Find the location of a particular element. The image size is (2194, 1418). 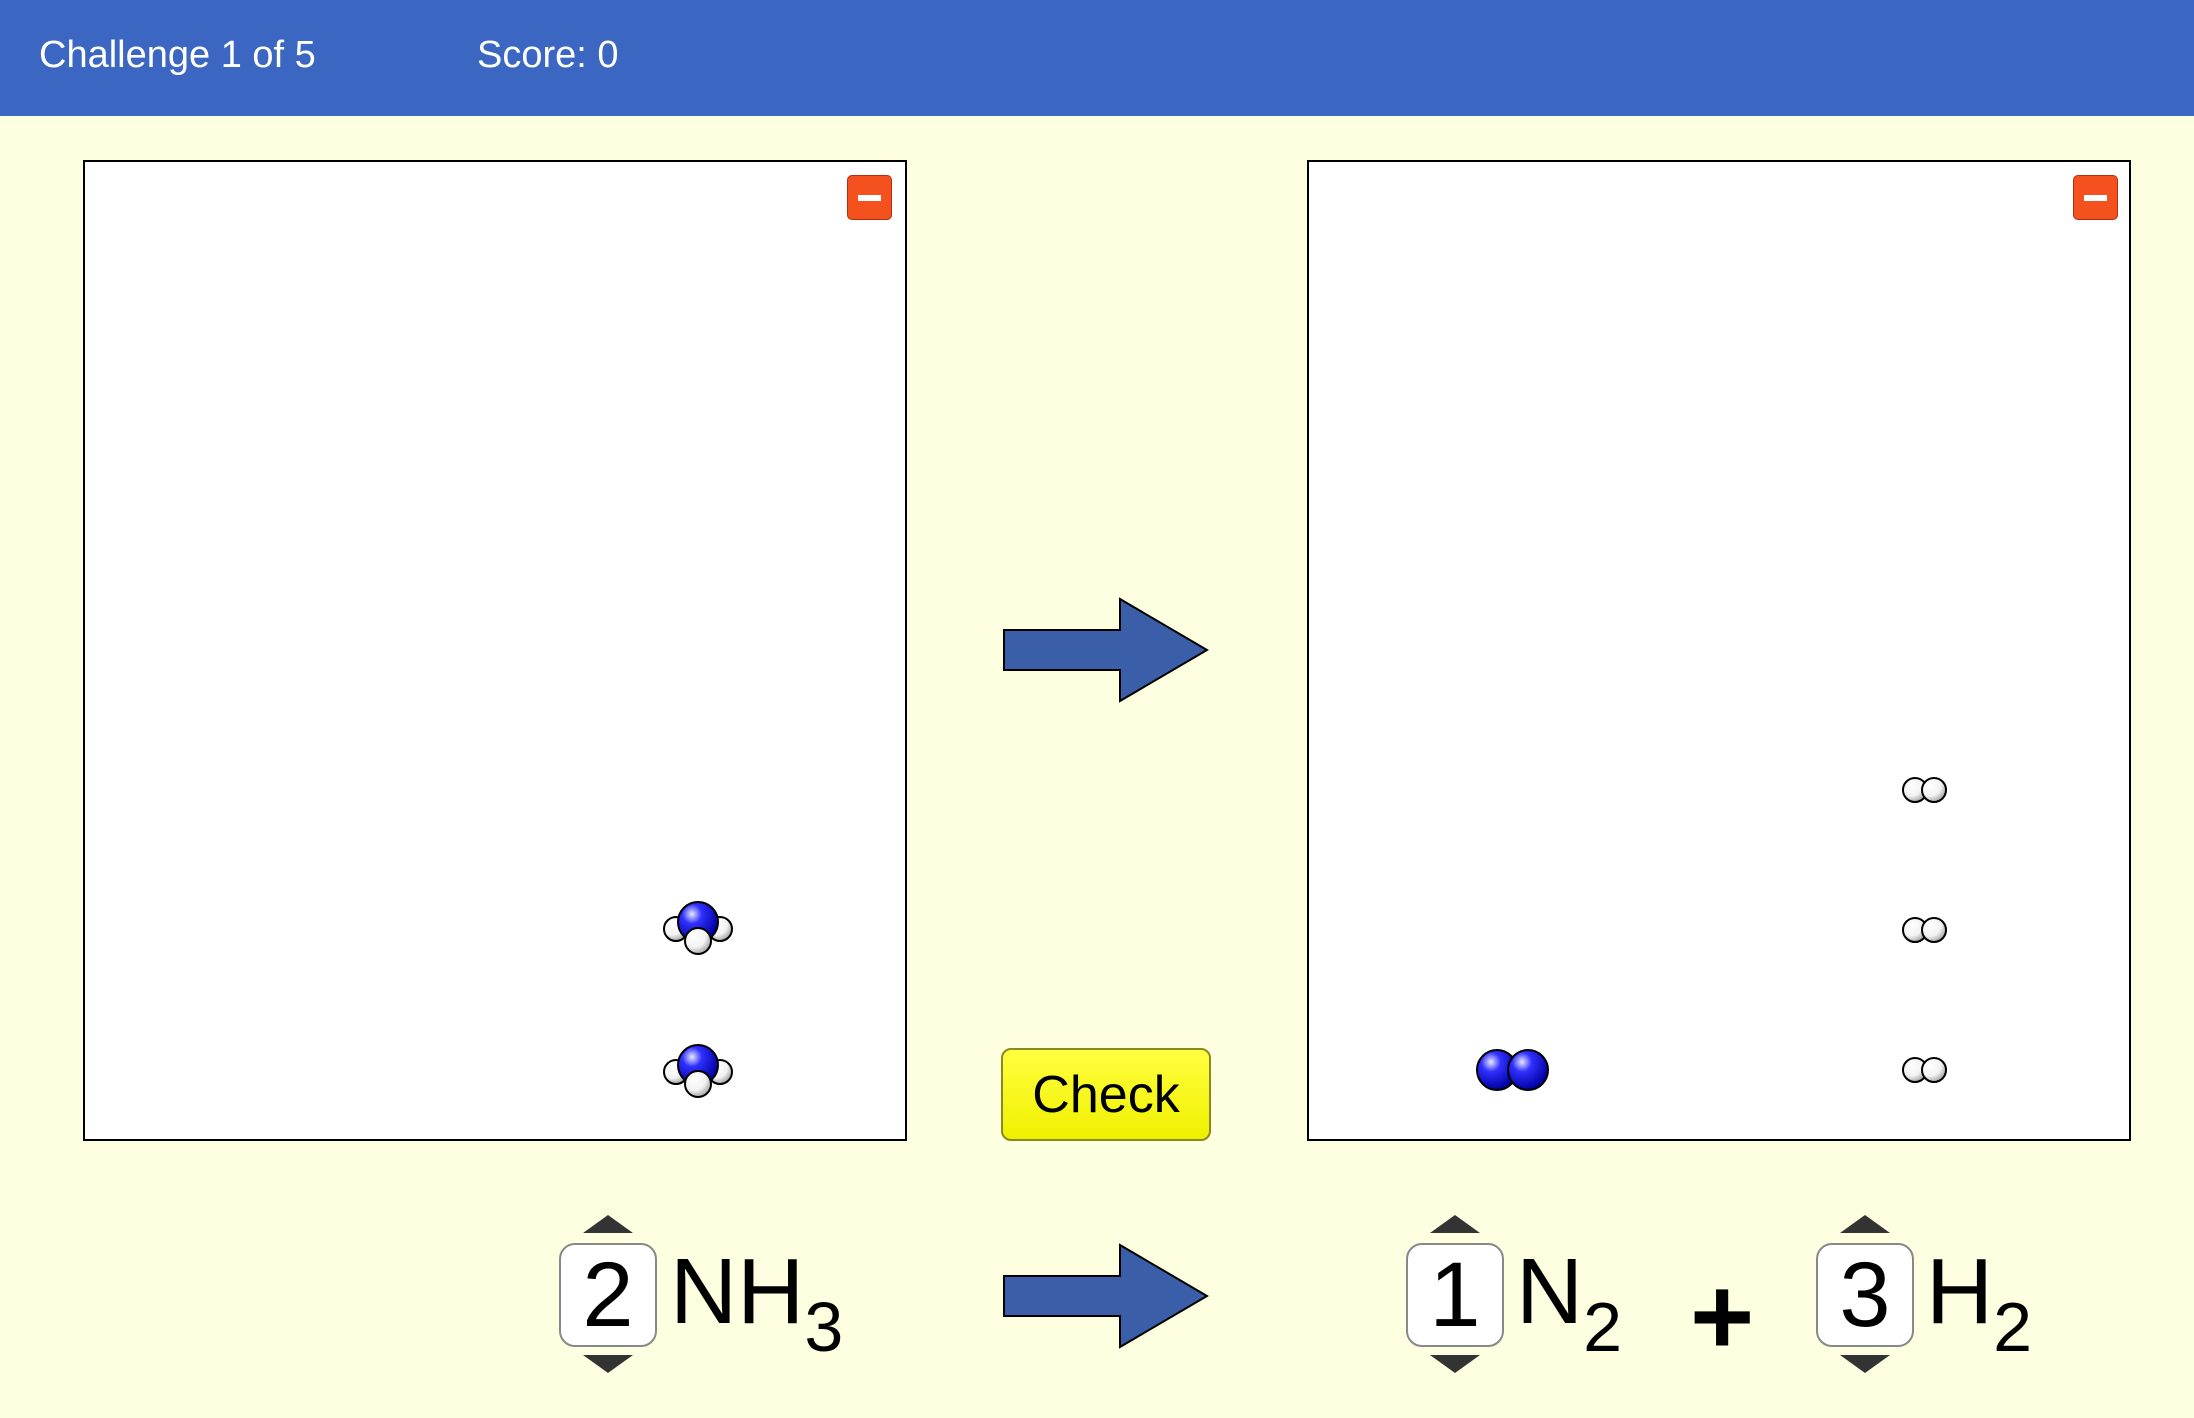

product-formula-n2: N2 is located at coordinates (1569, 1304).